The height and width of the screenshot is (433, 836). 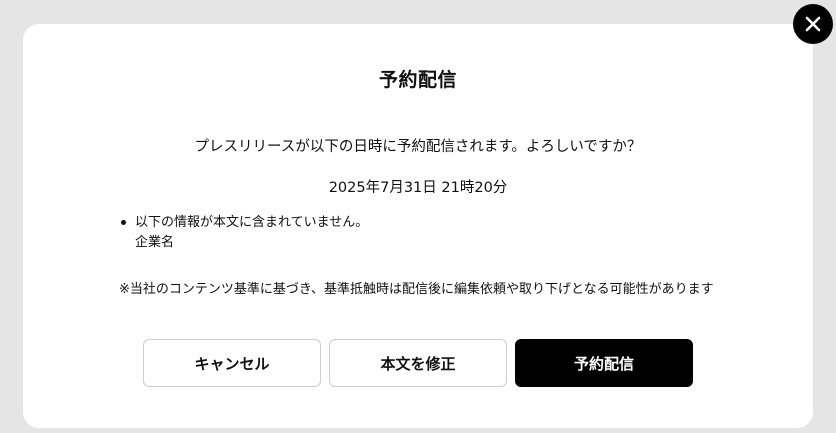 What do you see at coordinates (418, 188) in the screenshot?
I see `scheduled-datetime: 2025年7月31日 21時20分` at bounding box center [418, 188].